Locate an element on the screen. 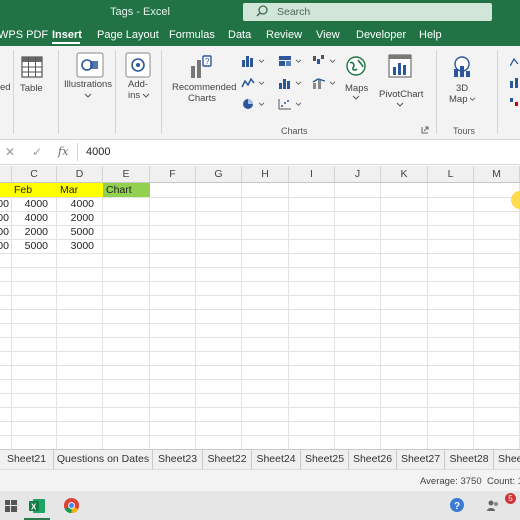 Image resolution: width=520 pixels, height=520 pixels. tab-review: Review is located at coordinates (284, 35).